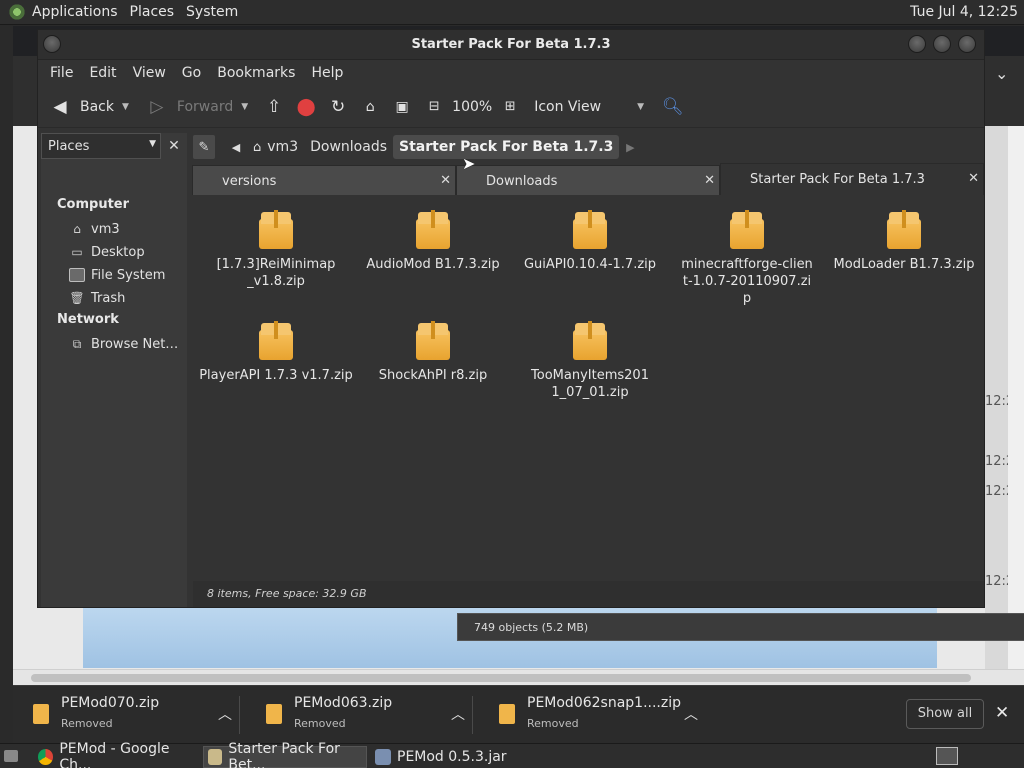 Image resolution: width=1024 pixels, height=768 pixels. I want to click on breadcrumb-label: vm3, so click(283, 147).